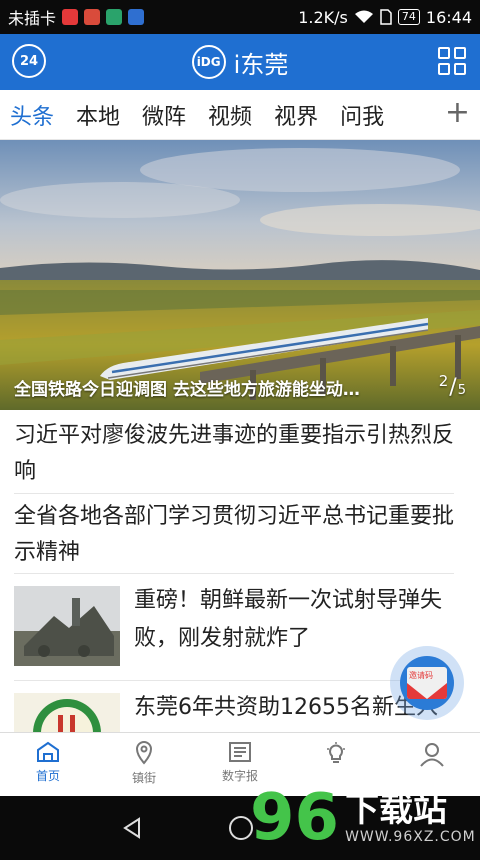 This screenshot has width=480, height=860. Describe the element at coordinates (47, 776) in the screenshot. I see `nav-home-label: 首页` at that location.